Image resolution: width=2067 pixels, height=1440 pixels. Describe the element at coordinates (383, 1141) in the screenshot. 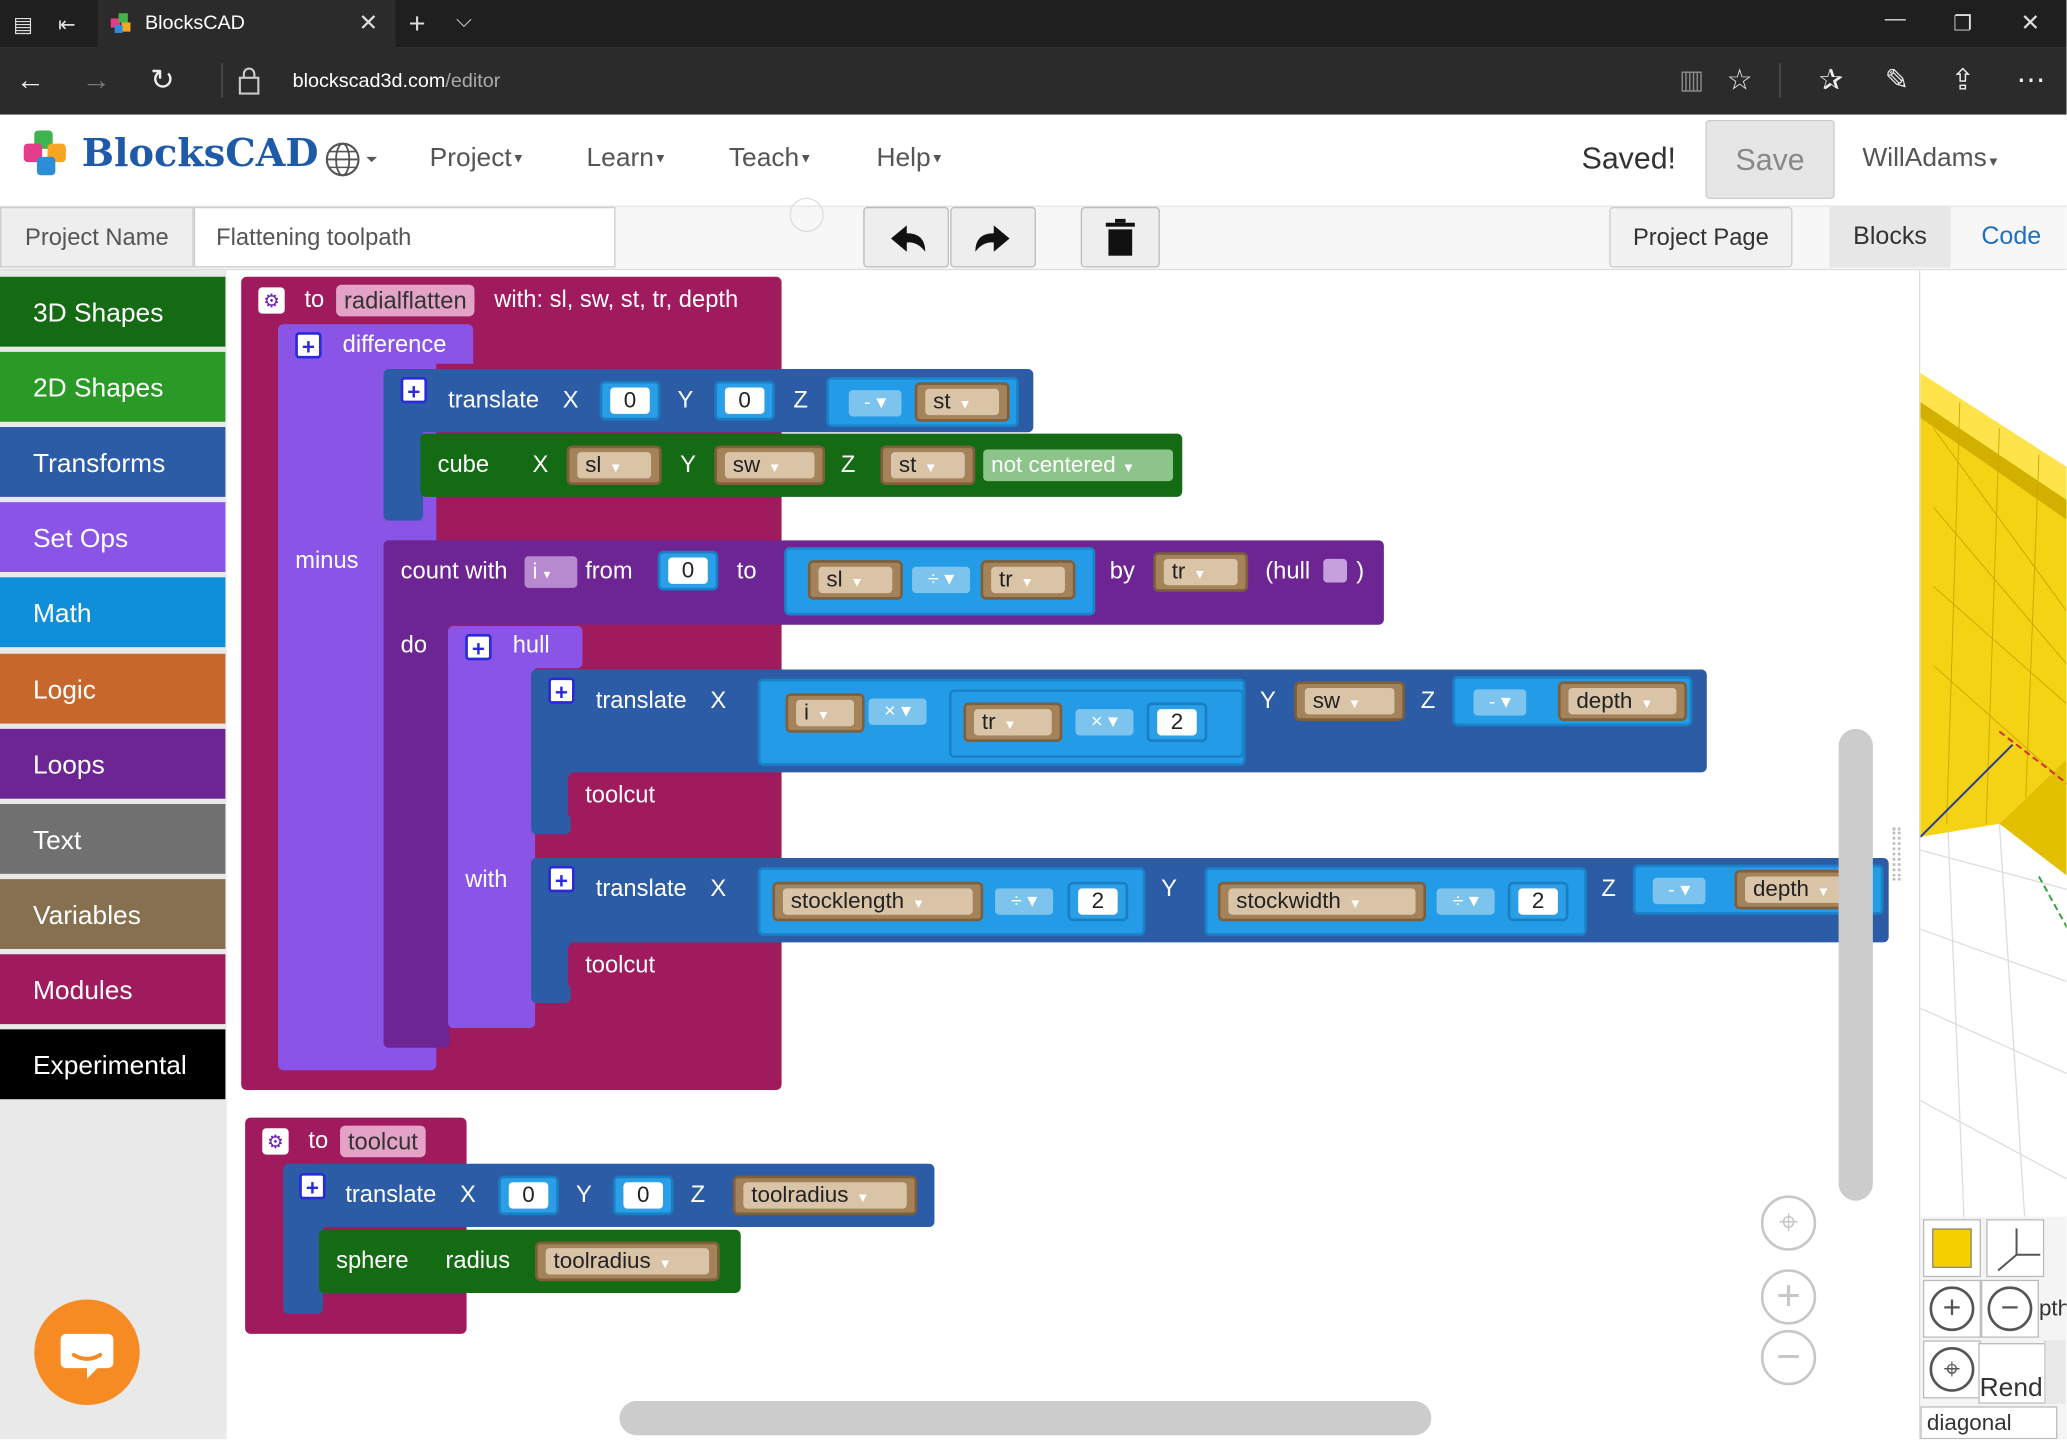

I see `module-name-toolcut: toolcut` at that location.